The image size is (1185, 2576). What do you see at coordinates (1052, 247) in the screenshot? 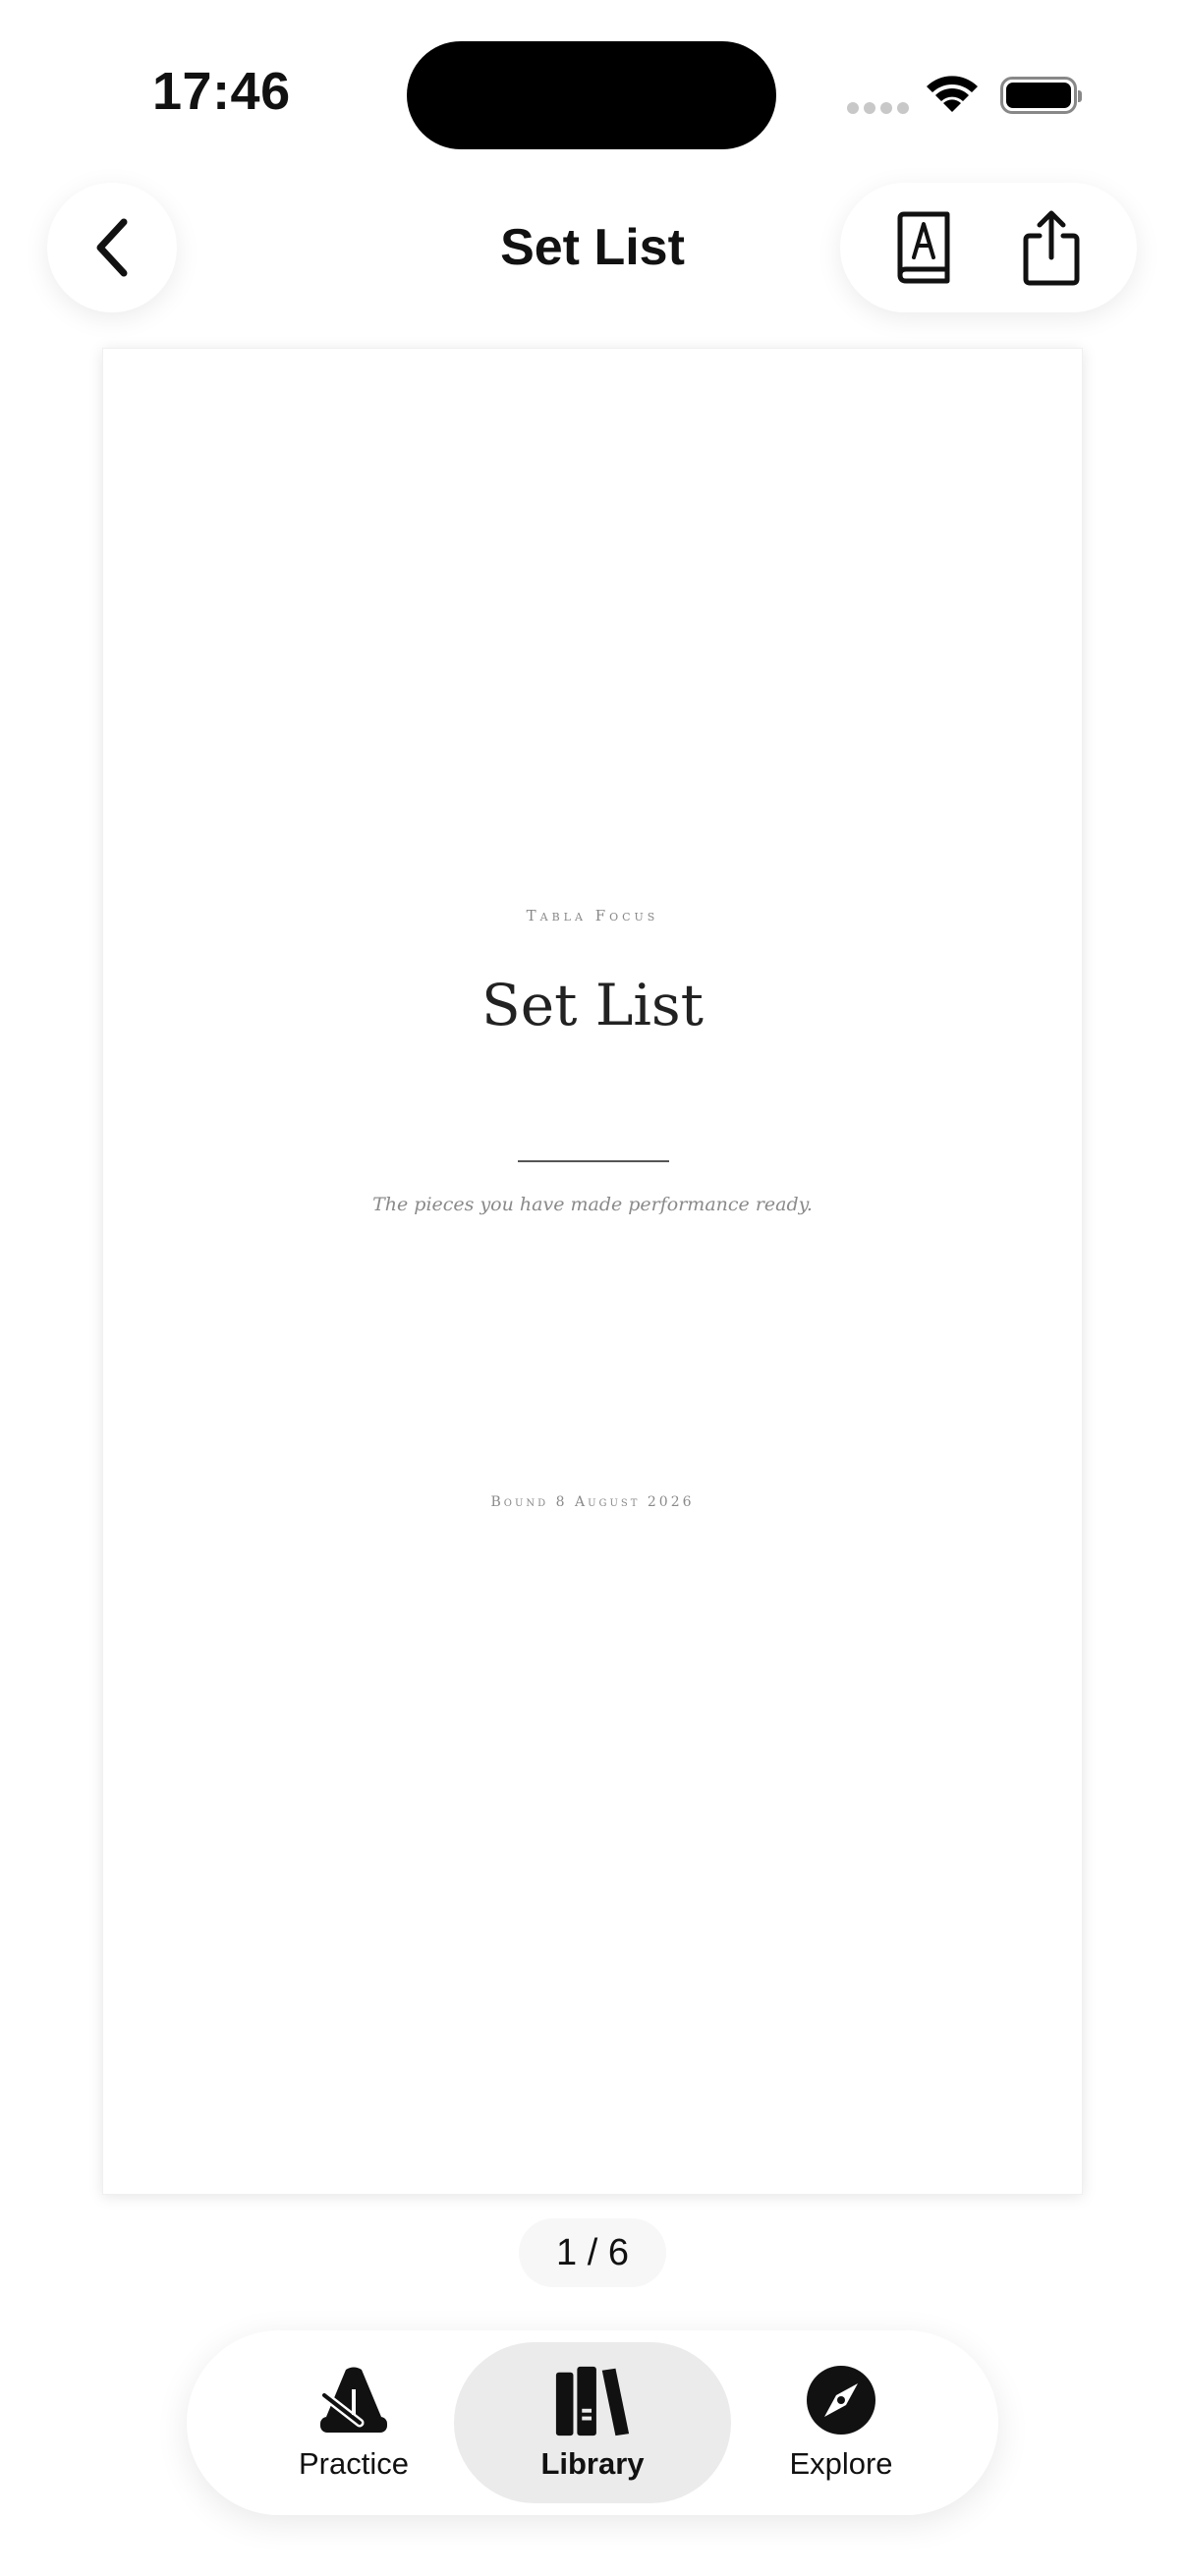
I see `share-icon` at bounding box center [1052, 247].